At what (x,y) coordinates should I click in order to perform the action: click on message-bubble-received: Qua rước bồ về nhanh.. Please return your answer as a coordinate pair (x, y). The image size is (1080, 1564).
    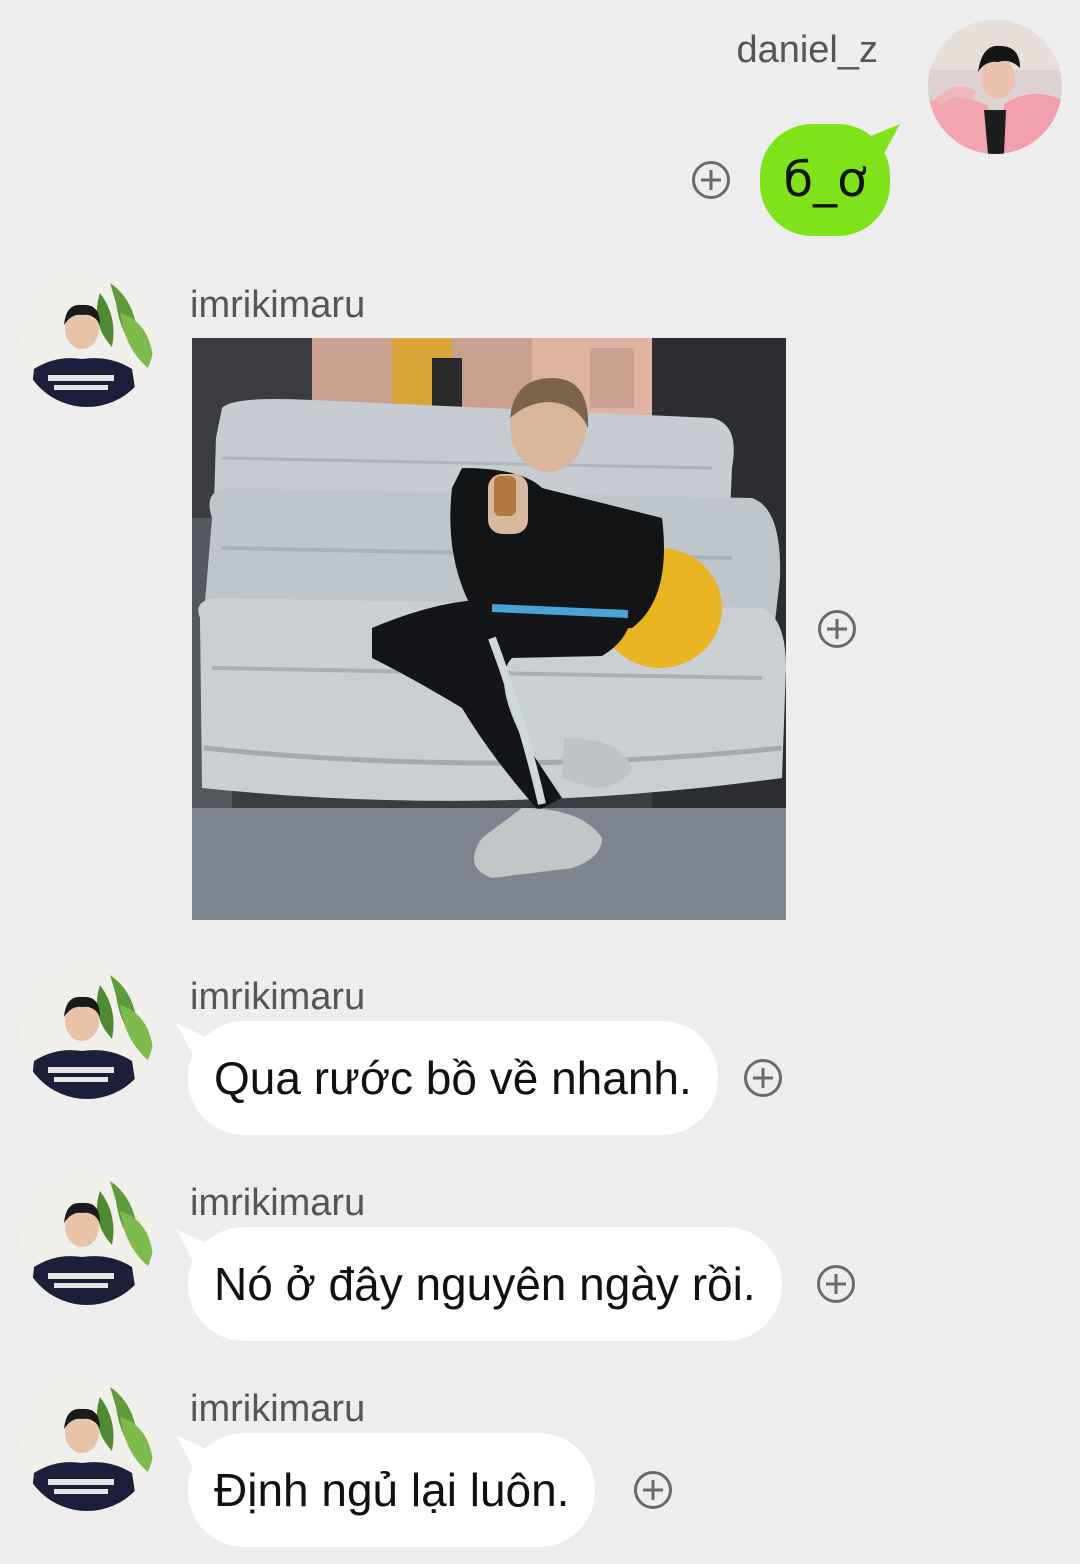
    Looking at the image, I should click on (453, 1078).